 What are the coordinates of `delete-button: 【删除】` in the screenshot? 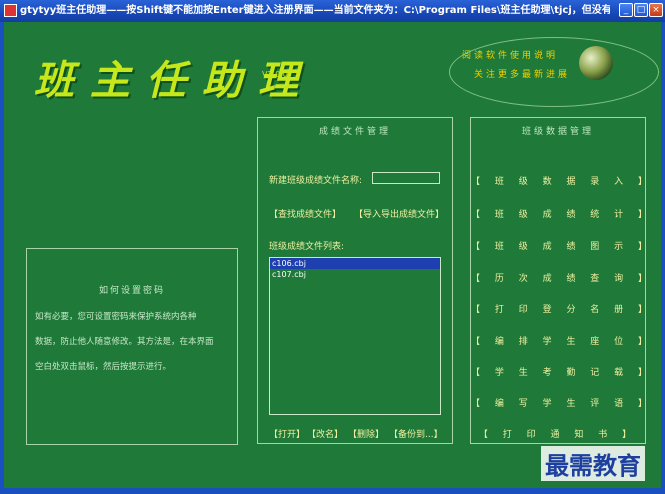 It's located at (366, 433).